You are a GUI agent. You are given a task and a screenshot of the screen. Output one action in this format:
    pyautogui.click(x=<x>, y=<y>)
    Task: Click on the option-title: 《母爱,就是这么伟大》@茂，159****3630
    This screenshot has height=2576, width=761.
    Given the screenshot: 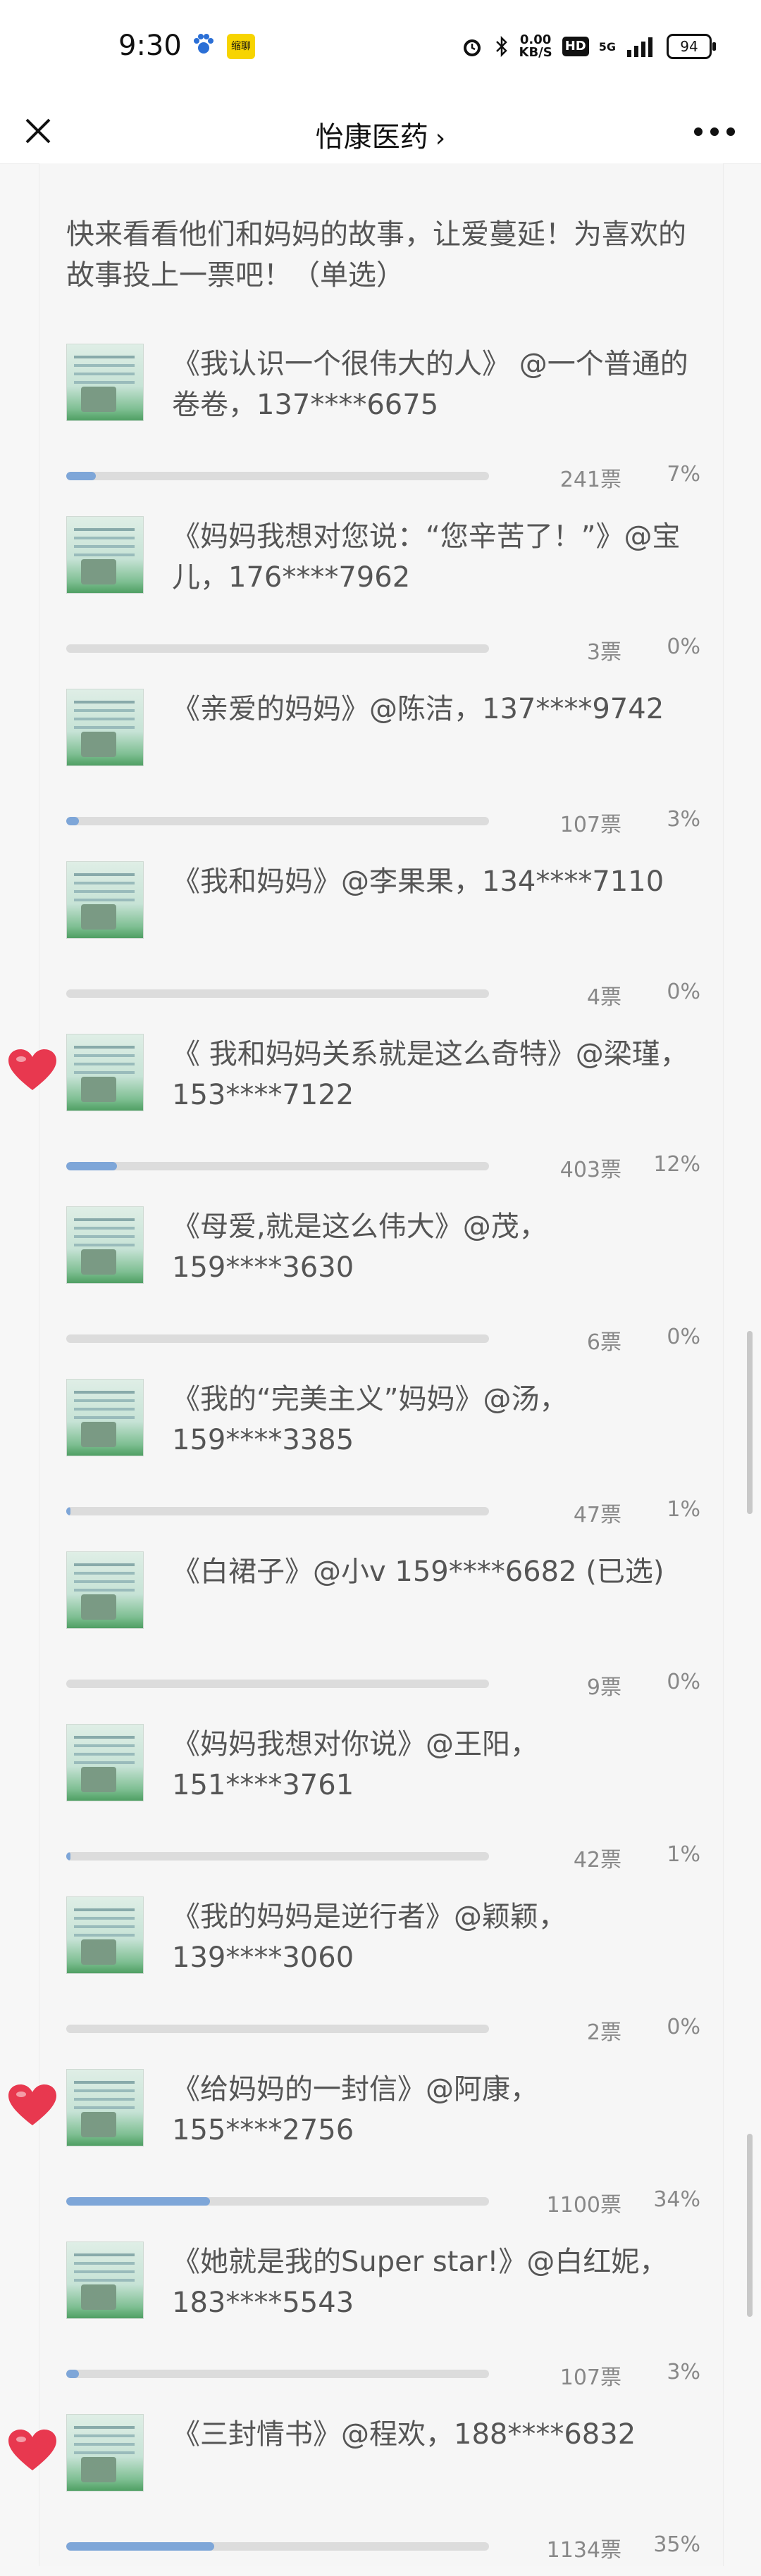 What is the action you would take?
    pyautogui.click(x=359, y=1247)
    